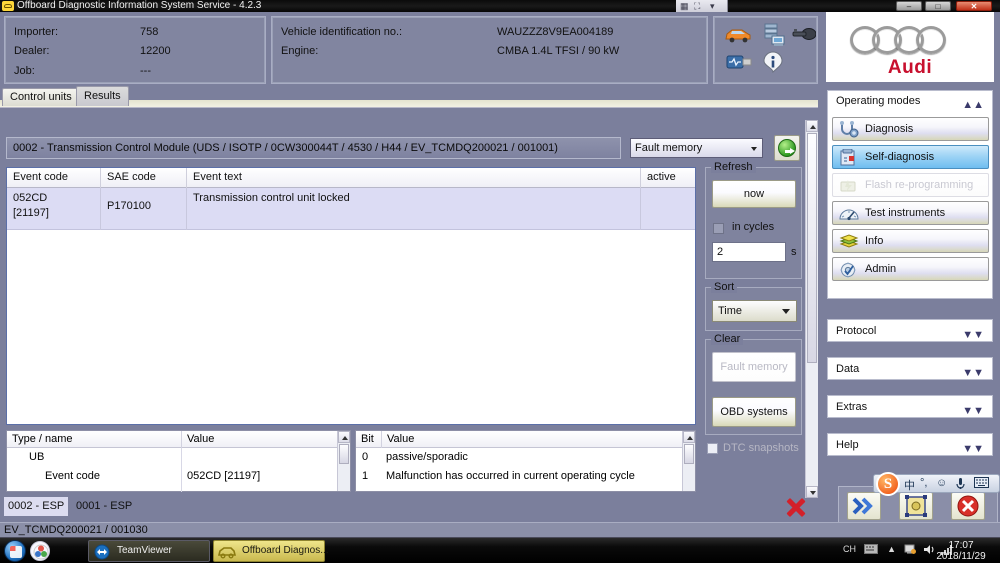  What do you see at coordinates (916, 506) in the screenshot?
I see `screenshot-button` at bounding box center [916, 506].